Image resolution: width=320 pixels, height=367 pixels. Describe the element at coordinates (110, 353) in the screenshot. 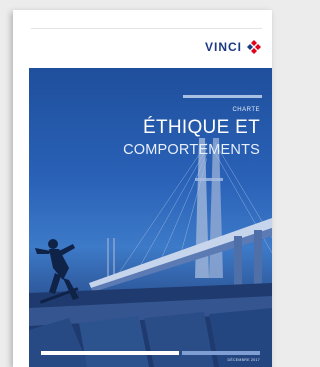

I see `footer-bar-white` at that location.